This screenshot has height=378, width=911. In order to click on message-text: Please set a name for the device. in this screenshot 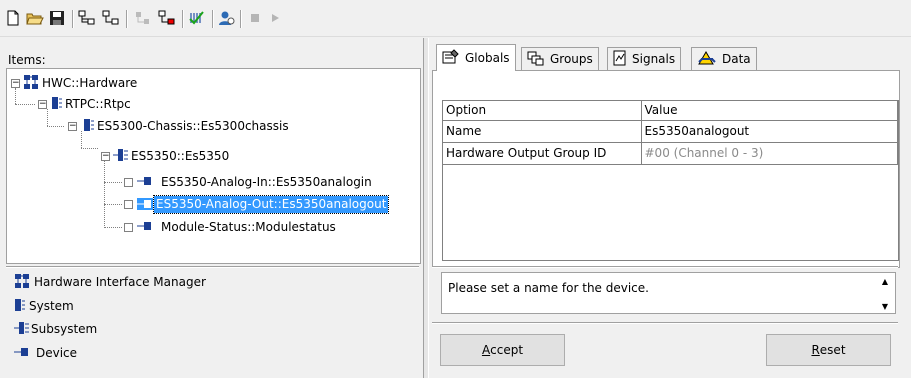, I will do `click(548, 288)`.